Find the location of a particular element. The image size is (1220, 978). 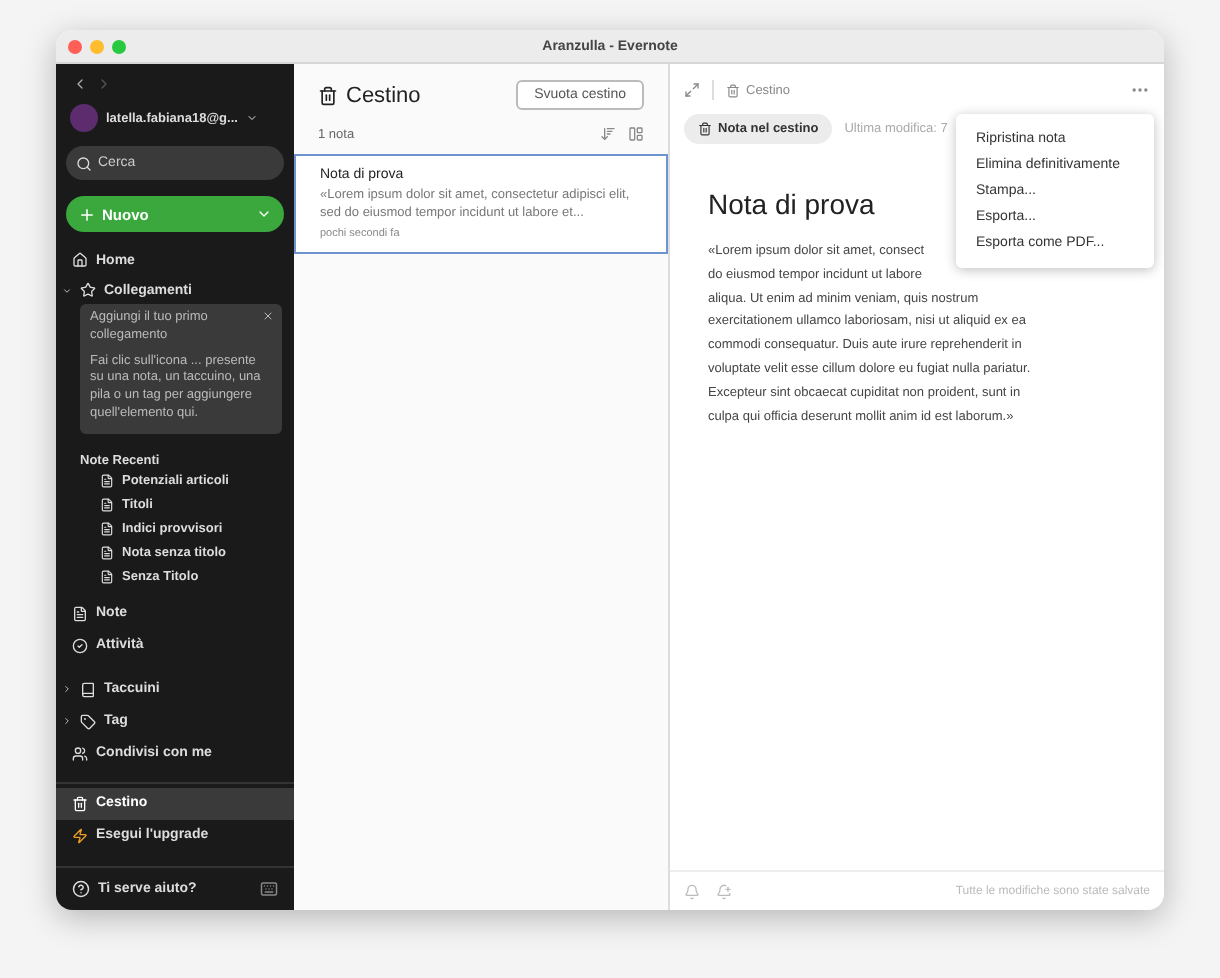

bell-icon is located at coordinates (692, 891).